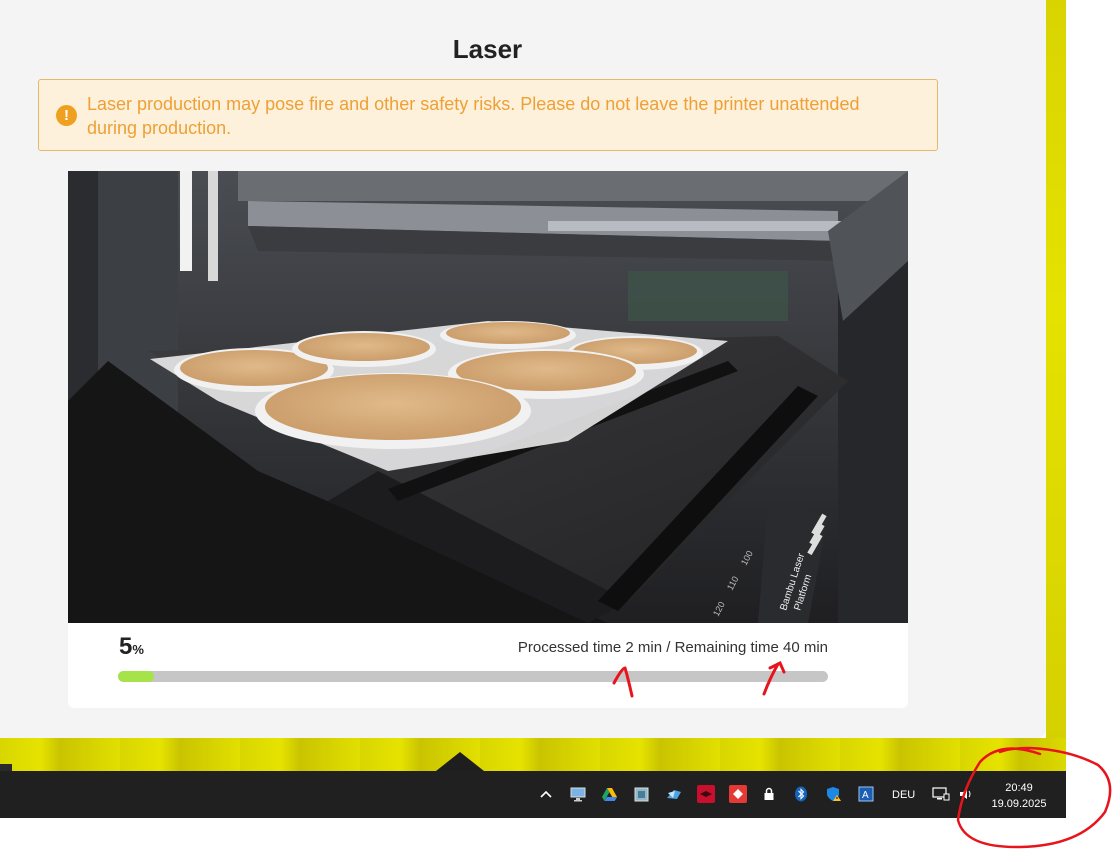 This screenshot has height=853, width=1116. Describe the element at coordinates (138, 649) in the screenshot. I see `progress-percent-unit: %` at that location.